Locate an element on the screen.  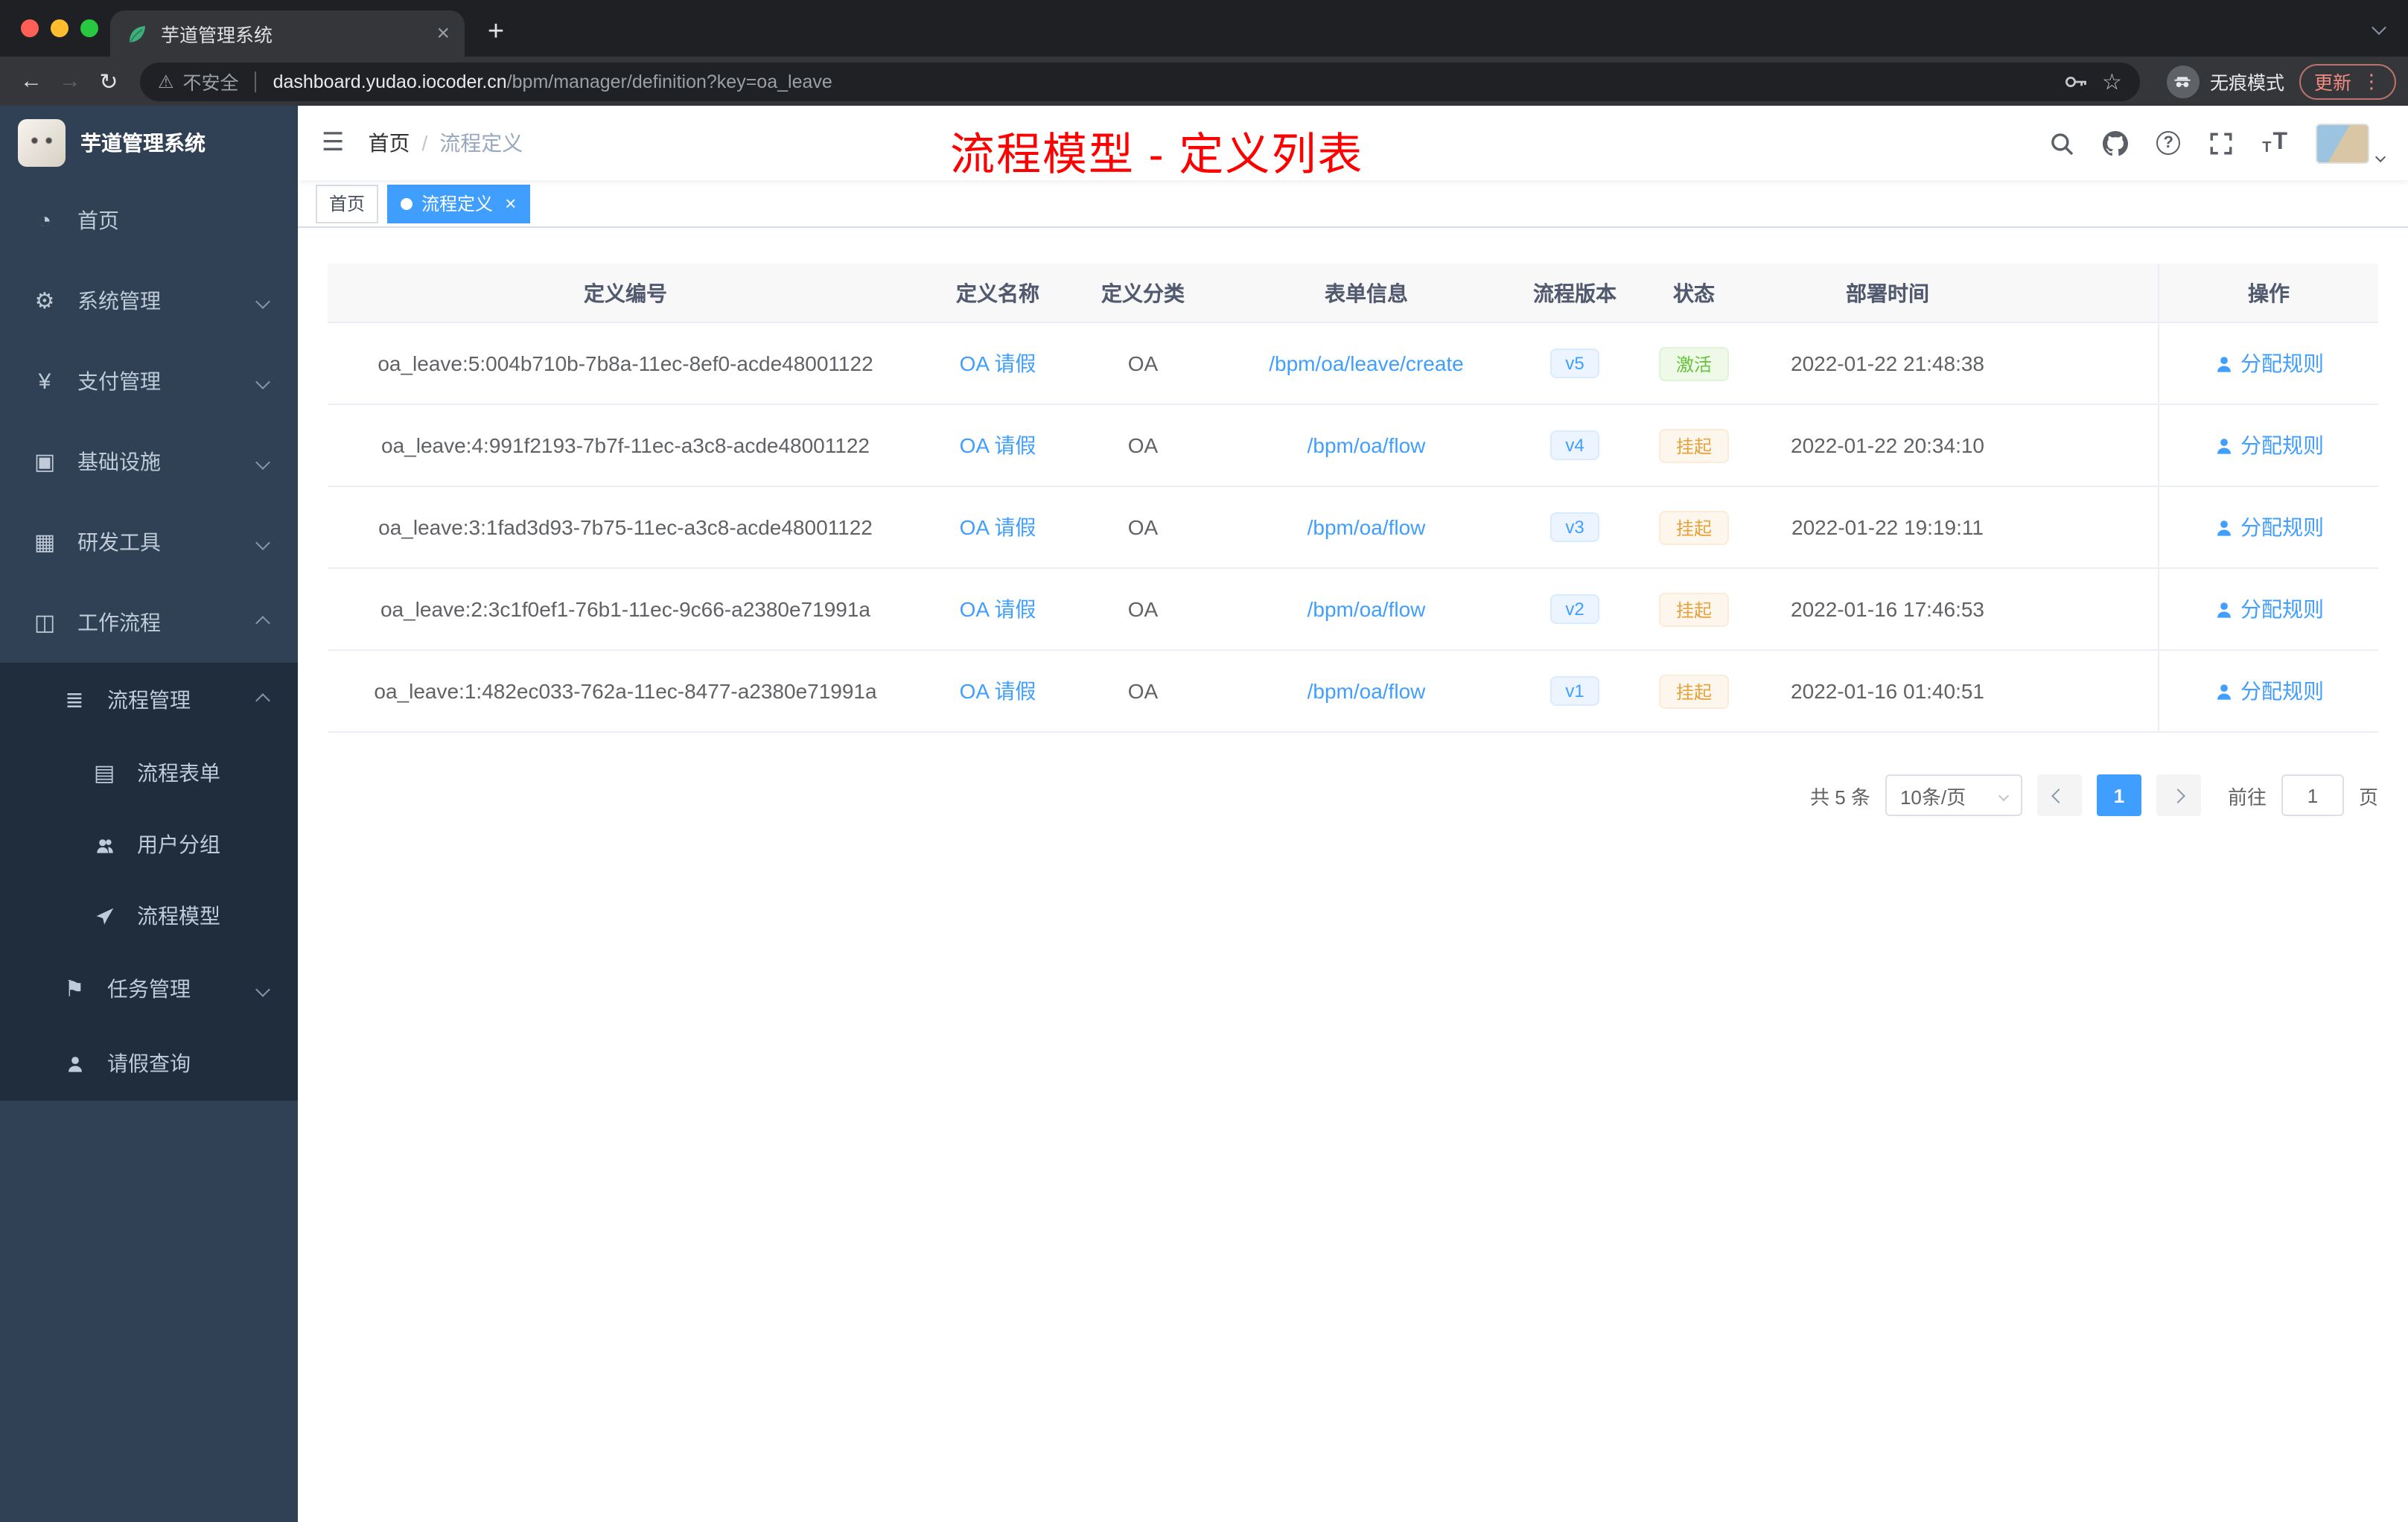
close-window-button is located at coordinates (30, 28).